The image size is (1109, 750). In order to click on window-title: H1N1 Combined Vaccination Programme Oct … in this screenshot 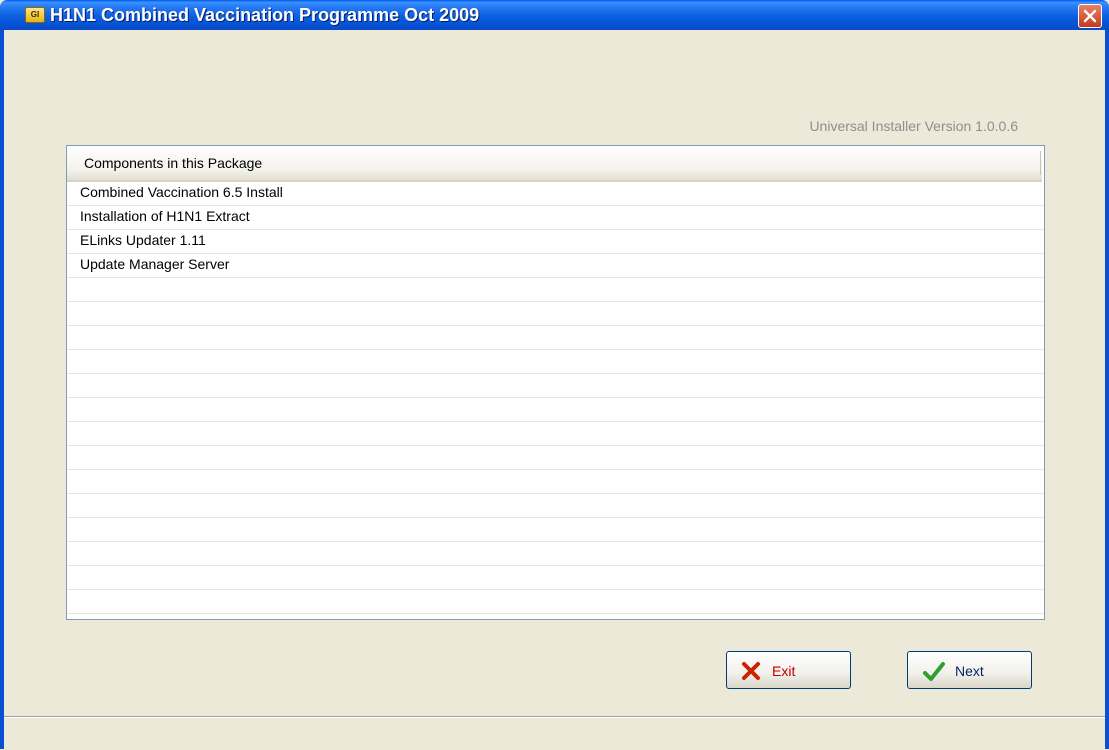, I will do `click(265, 15)`.